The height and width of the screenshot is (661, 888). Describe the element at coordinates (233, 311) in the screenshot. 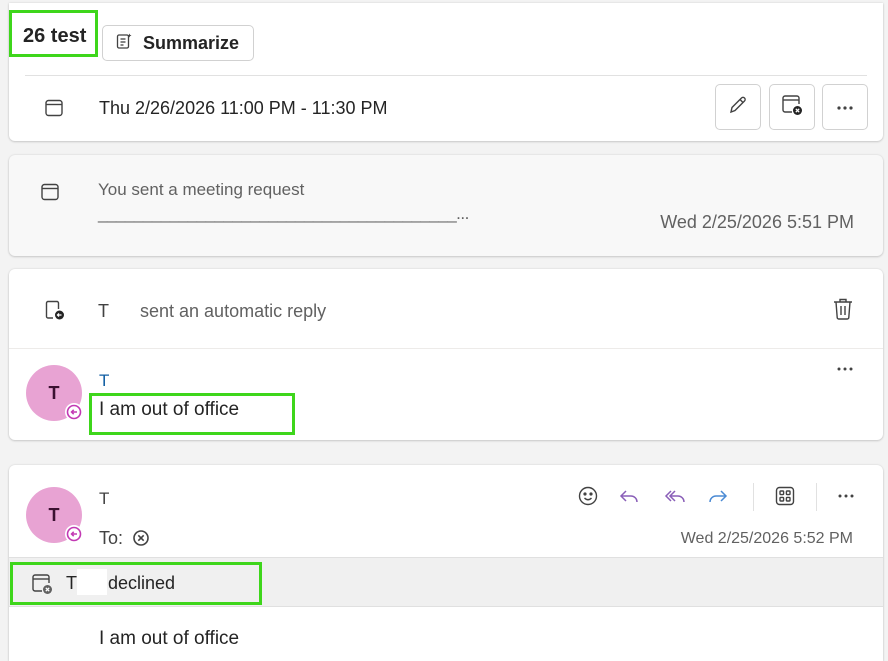

I see `auto-reply-text: sent an automatic reply` at that location.